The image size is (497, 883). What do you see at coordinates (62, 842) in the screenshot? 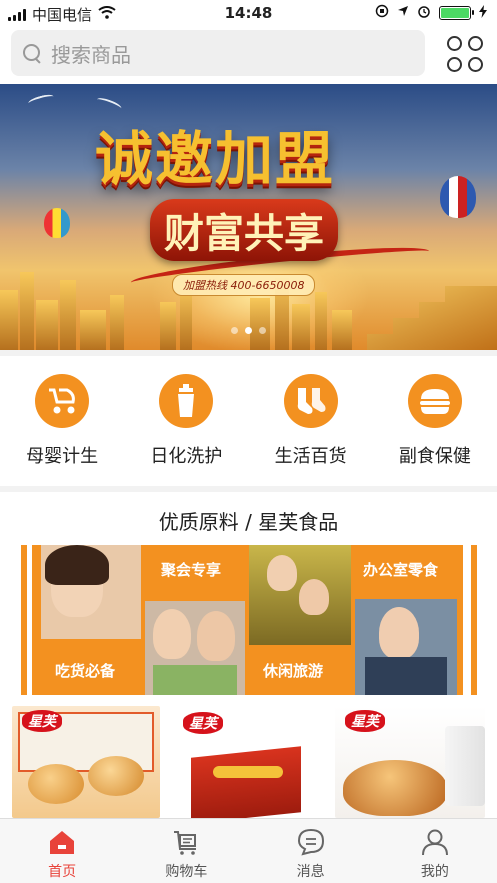
I see `home-icon` at bounding box center [62, 842].